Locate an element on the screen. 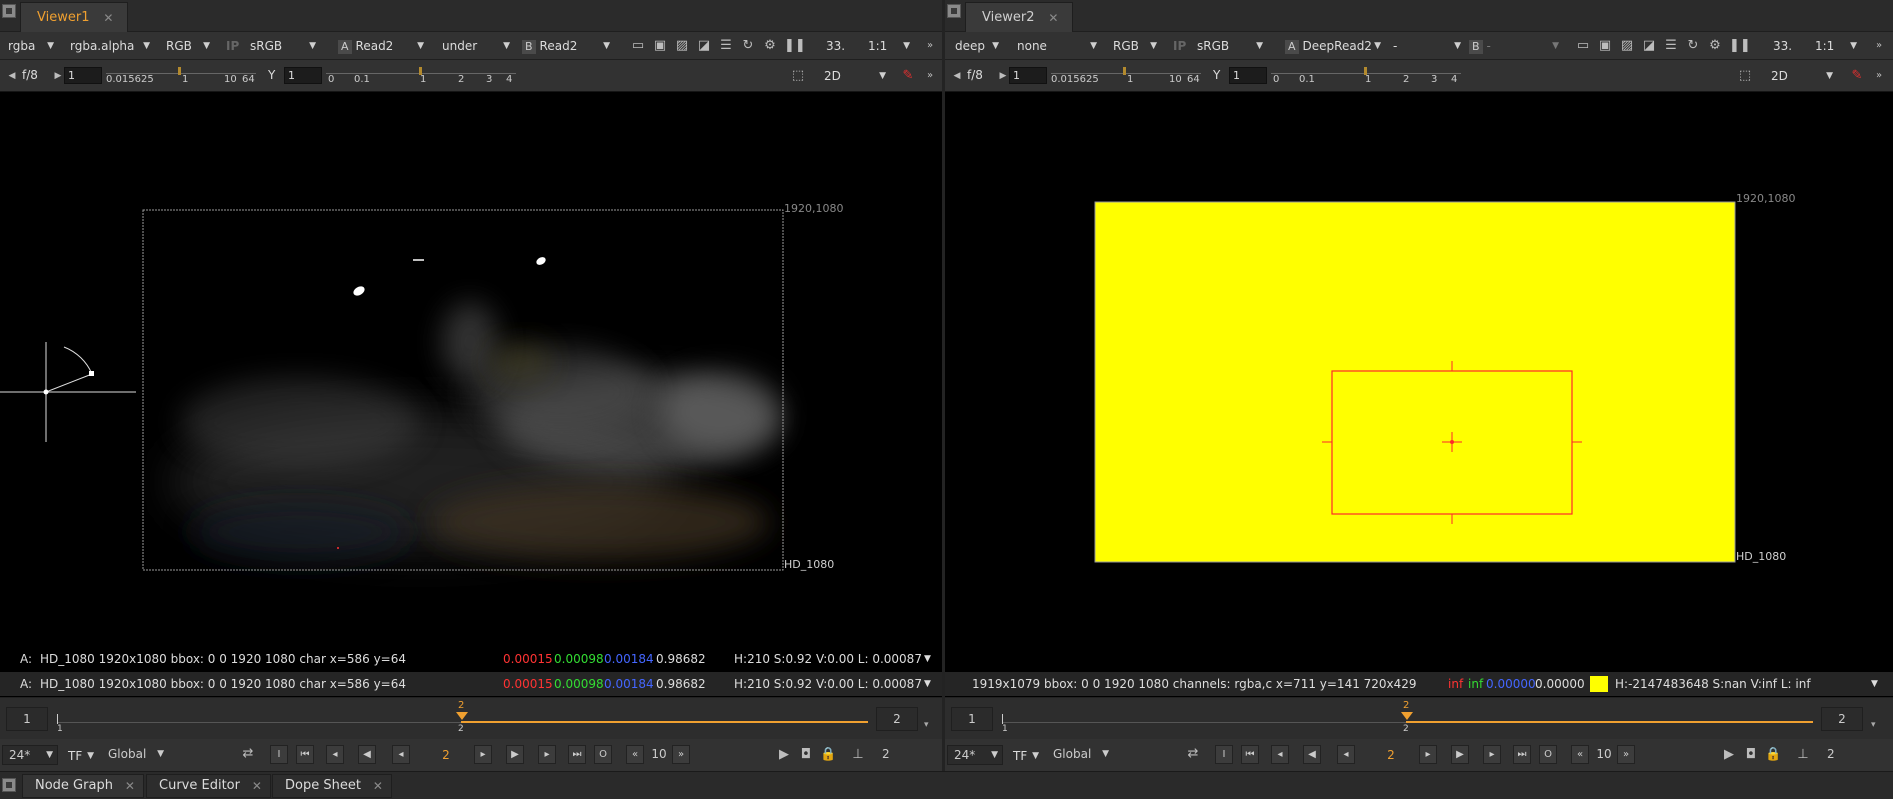 This screenshot has width=1893, height=799. tab-node-graph: Node Graph ✕ is located at coordinates (83, 786).